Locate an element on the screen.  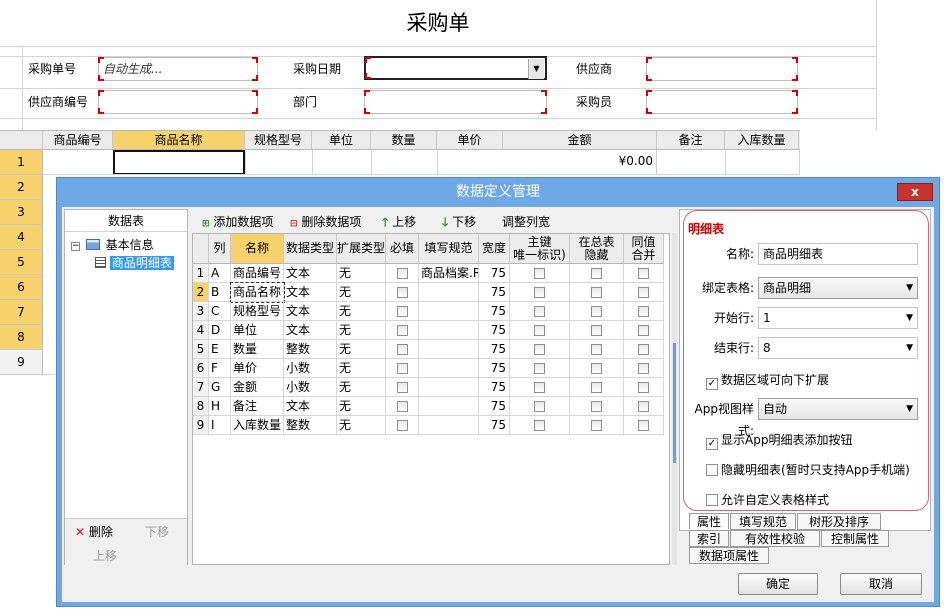
grid-cell-col: A is located at coordinates (220, 273).